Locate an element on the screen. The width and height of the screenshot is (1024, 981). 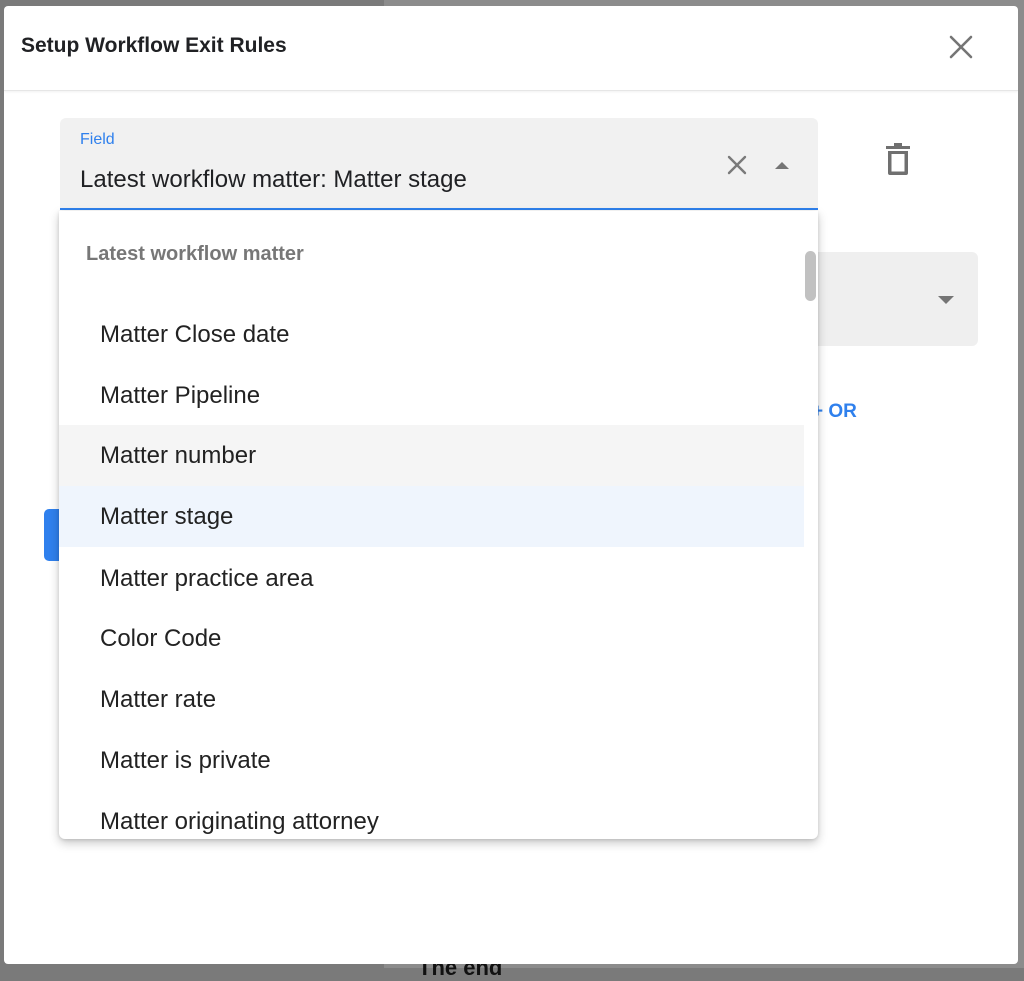
arrow-down-icon is located at coordinates (946, 300).